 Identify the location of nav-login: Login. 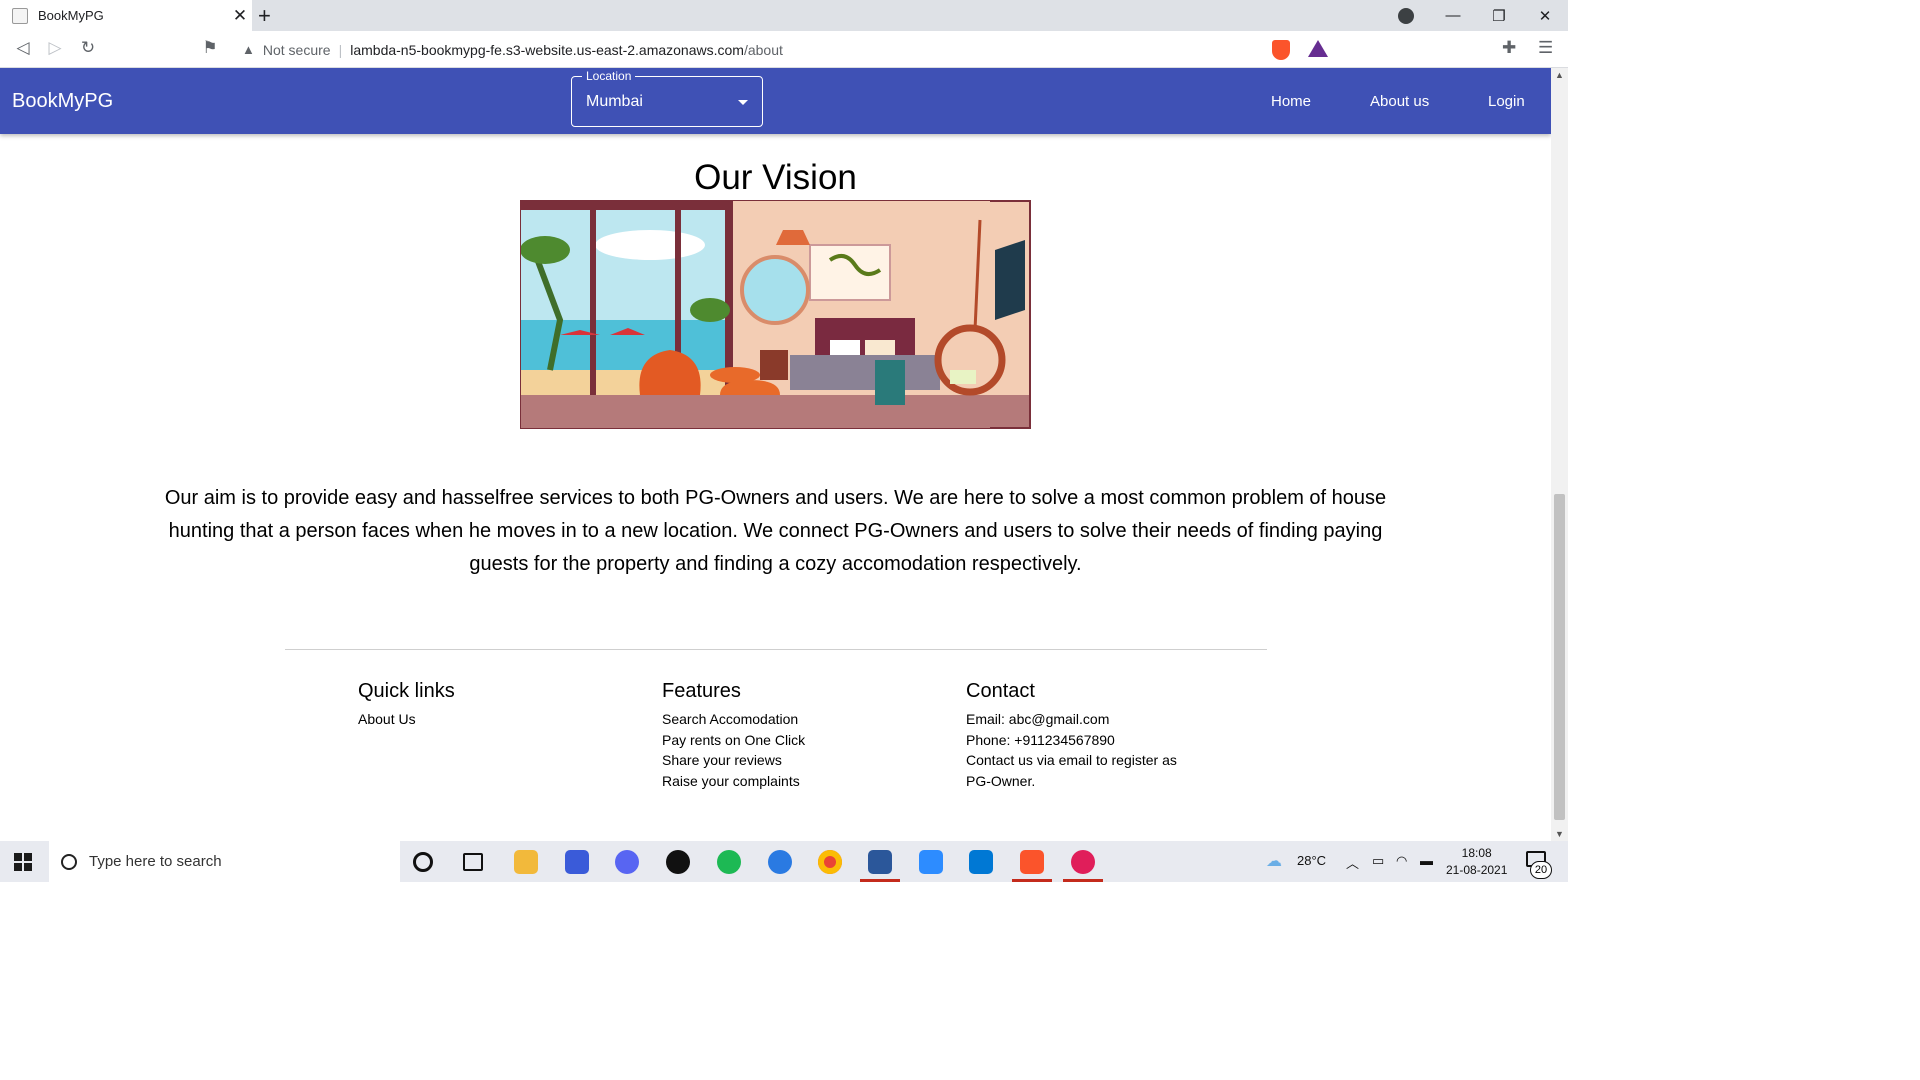
(1506, 101).